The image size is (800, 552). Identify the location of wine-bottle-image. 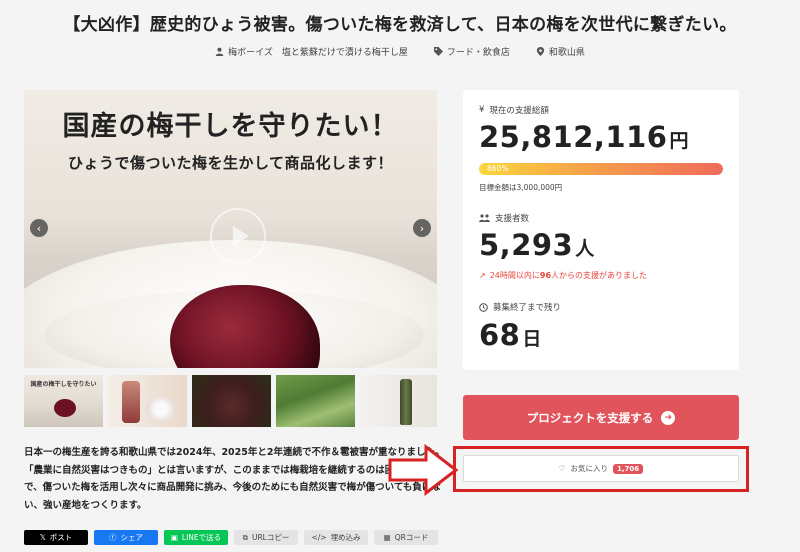
(406, 402).